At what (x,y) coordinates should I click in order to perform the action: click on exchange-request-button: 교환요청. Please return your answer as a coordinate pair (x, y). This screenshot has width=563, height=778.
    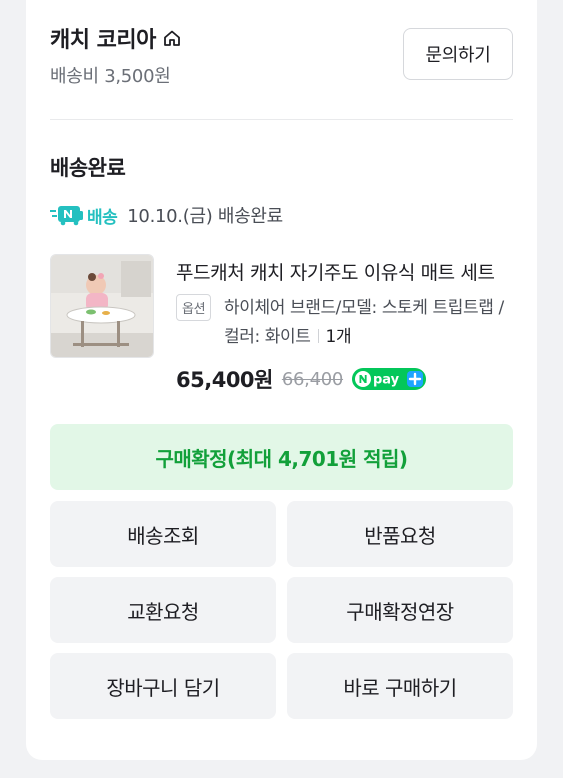
    Looking at the image, I should click on (163, 610).